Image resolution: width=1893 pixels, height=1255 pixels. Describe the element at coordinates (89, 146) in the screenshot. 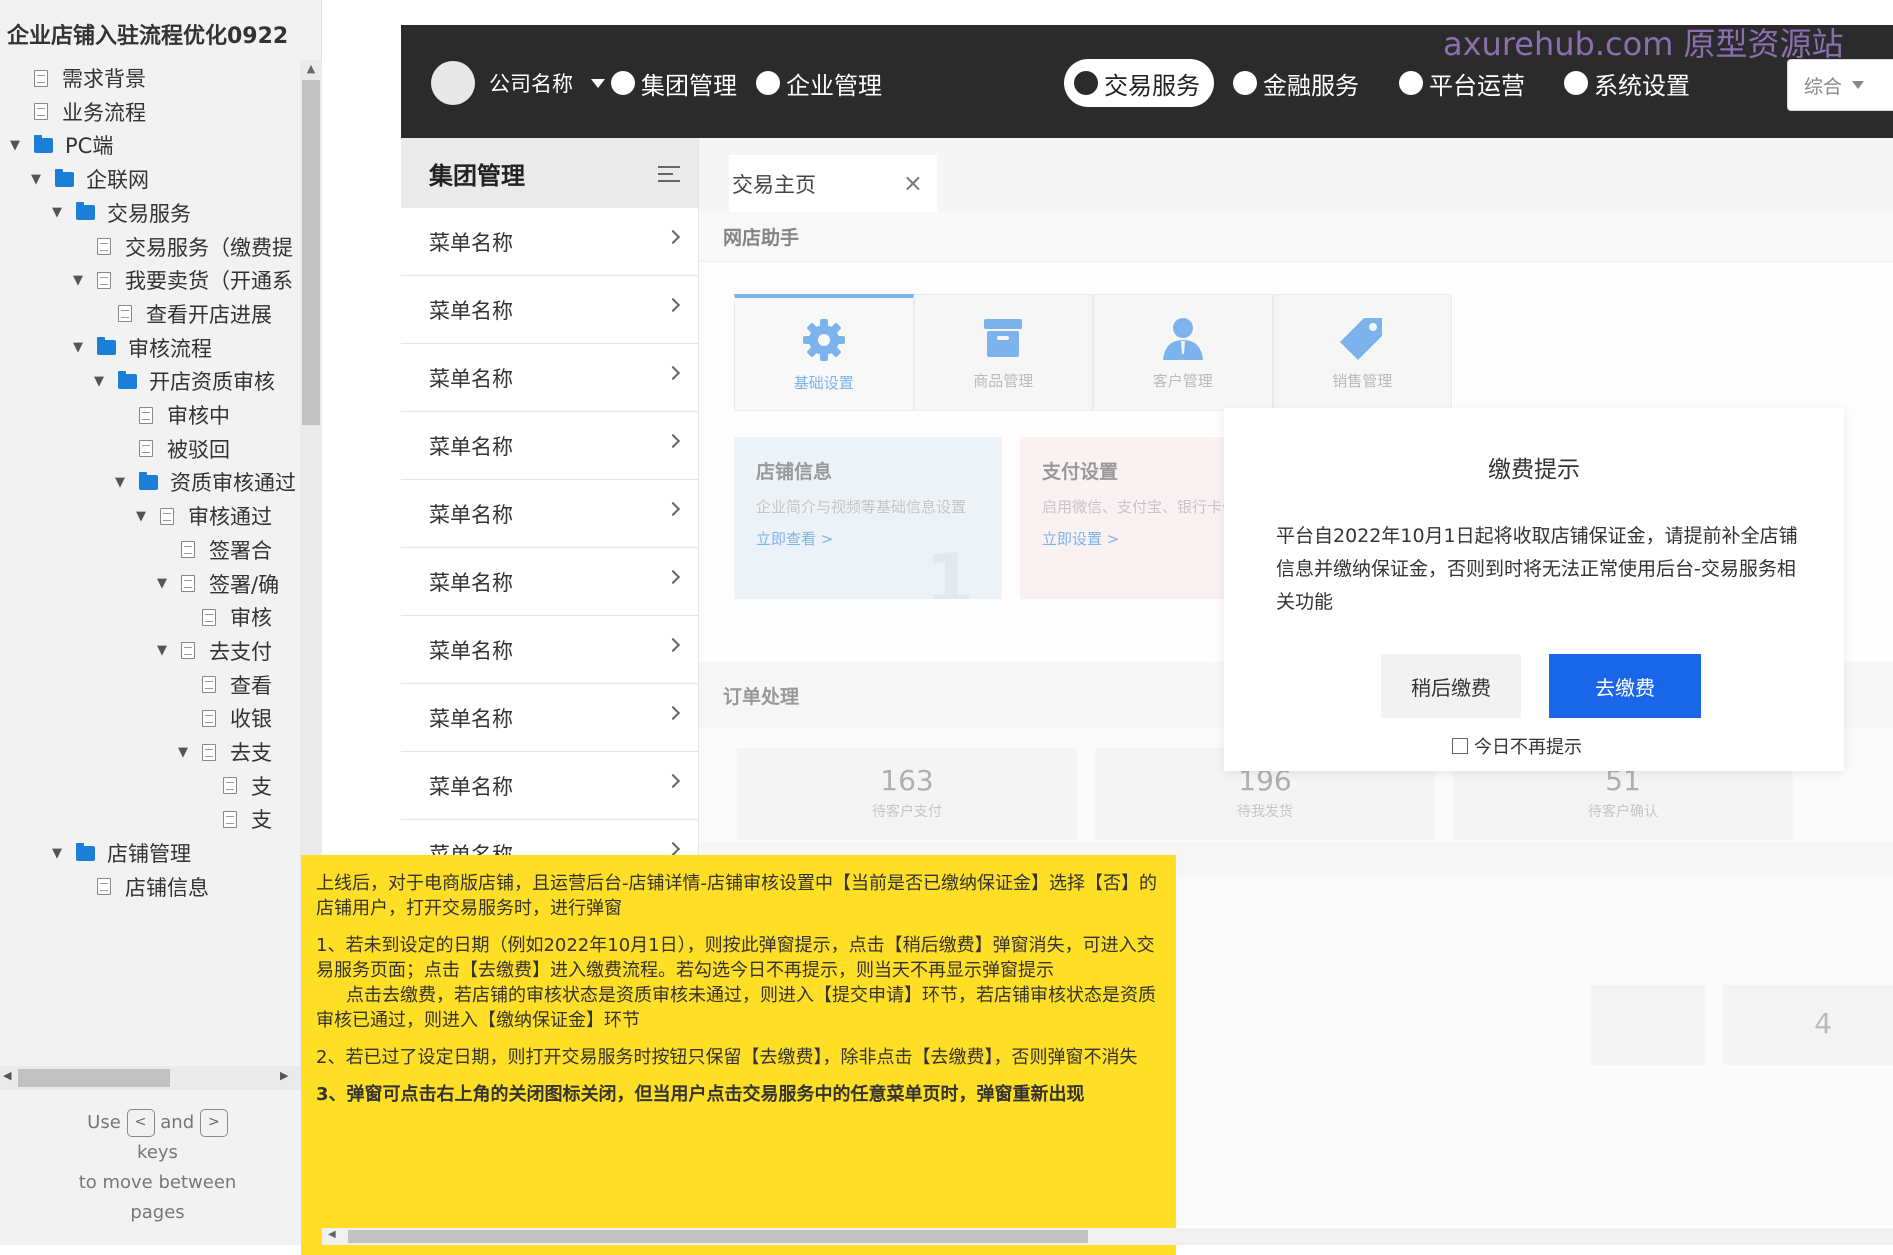

I see `sitemap-item-label: PC端` at that location.